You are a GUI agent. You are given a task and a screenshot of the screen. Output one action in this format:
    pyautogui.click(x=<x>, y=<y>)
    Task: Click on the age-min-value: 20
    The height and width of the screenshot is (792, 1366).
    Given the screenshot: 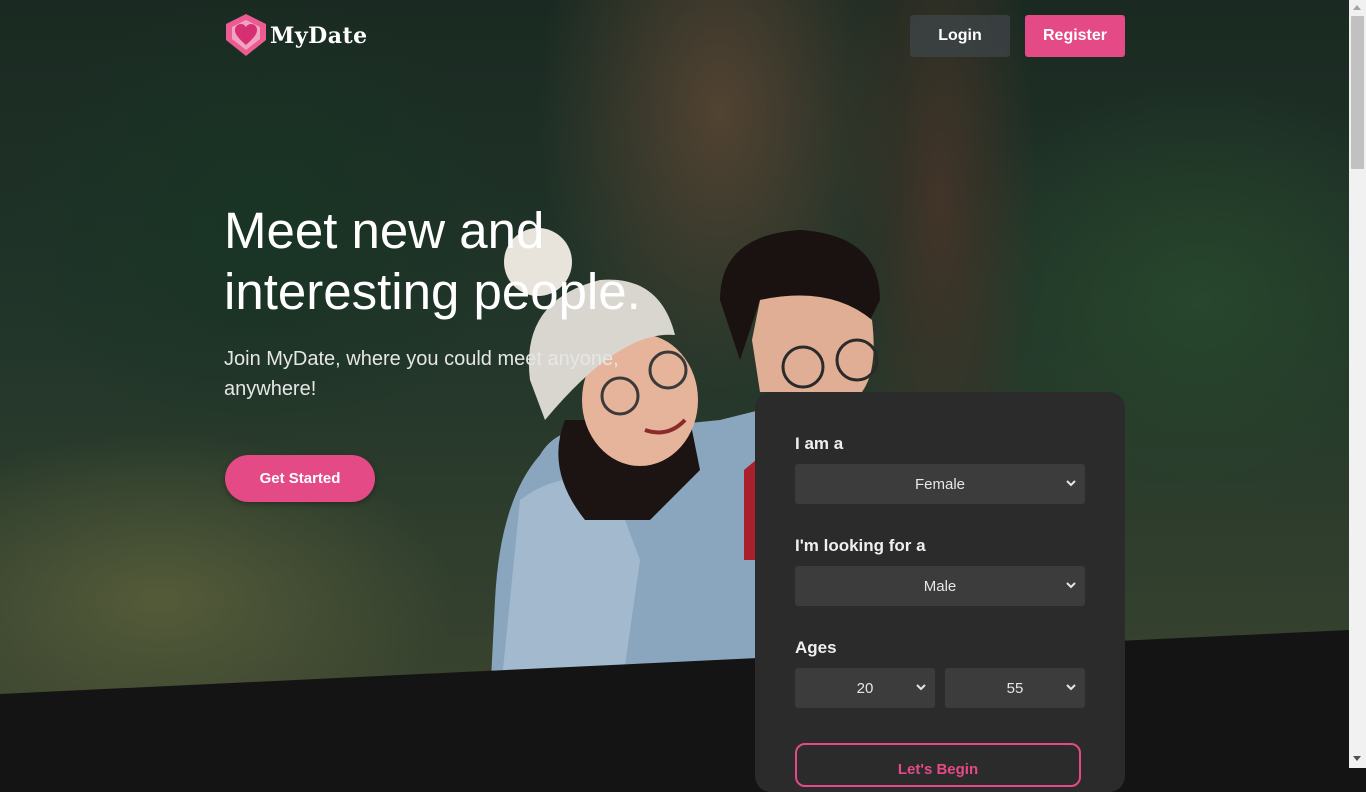 What is the action you would take?
    pyautogui.click(x=865, y=688)
    